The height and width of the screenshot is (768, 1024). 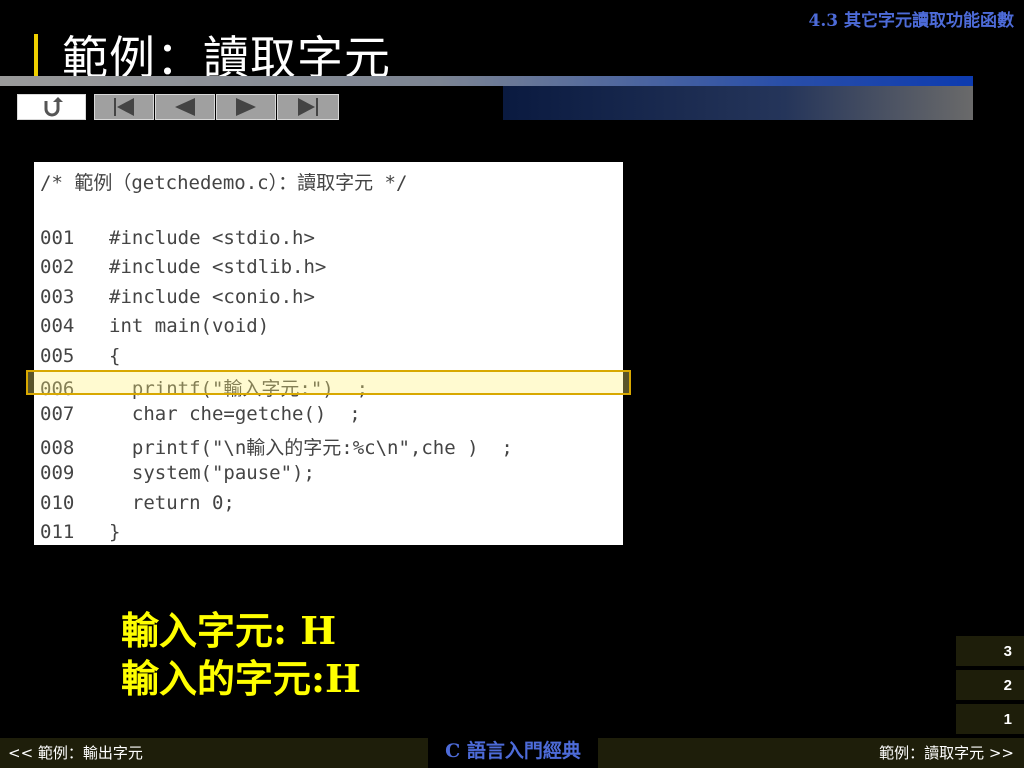 What do you see at coordinates (57, 326) in the screenshot?
I see `line-number: 004` at bounding box center [57, 326].